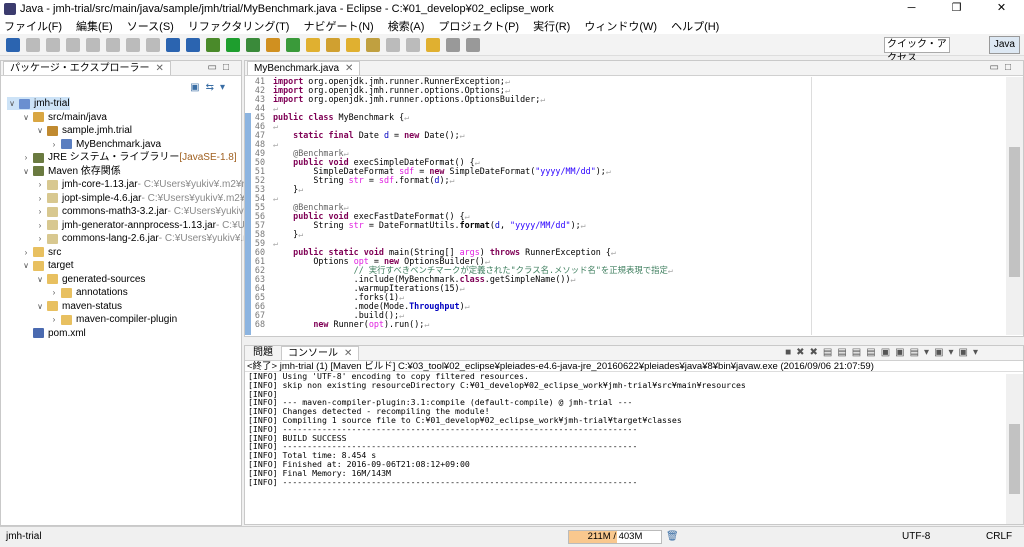 This screenshot has height=547, width=1024. What do you see at coordinates (64, 117) in the screenshot?
I see `tree-item: ∨ src/main/java` at bounding box center [64, 117].